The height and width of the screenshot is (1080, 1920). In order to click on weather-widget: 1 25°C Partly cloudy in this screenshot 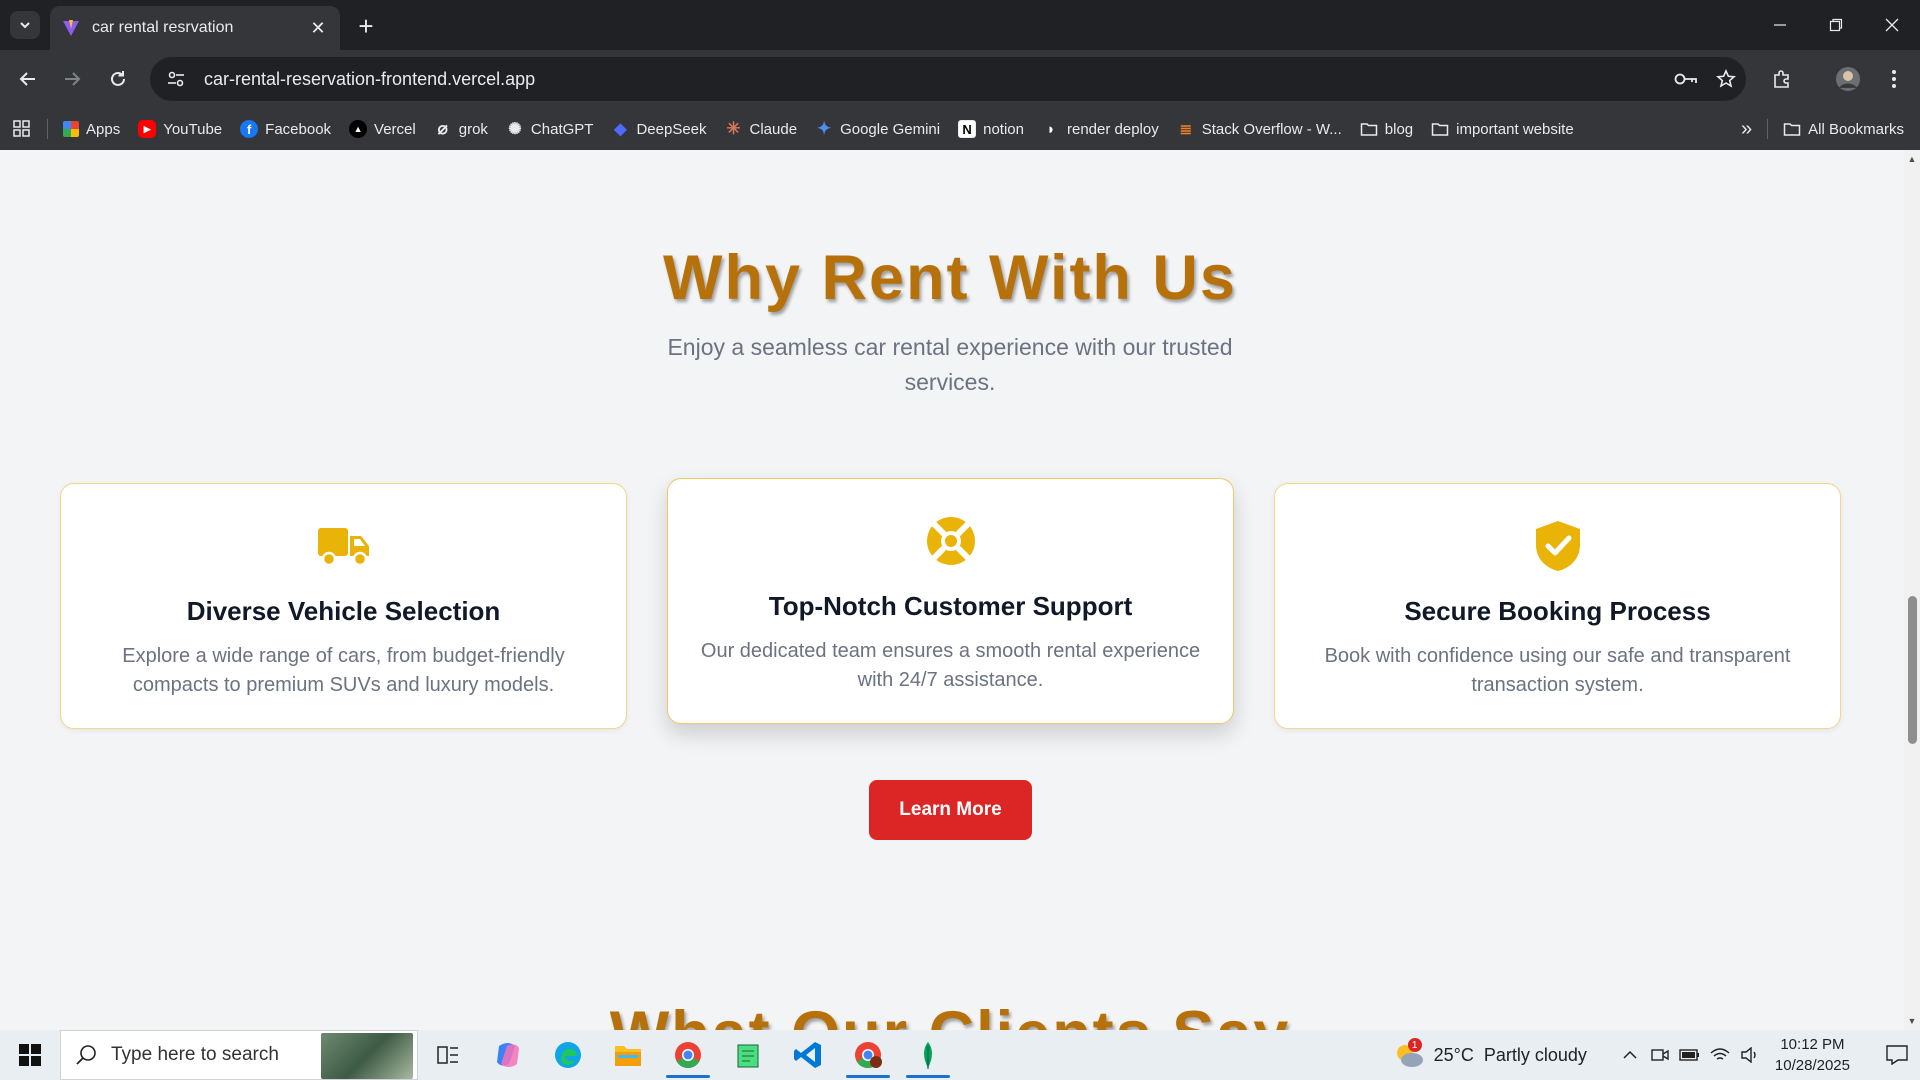, I will do `click(1490, 1053)`.